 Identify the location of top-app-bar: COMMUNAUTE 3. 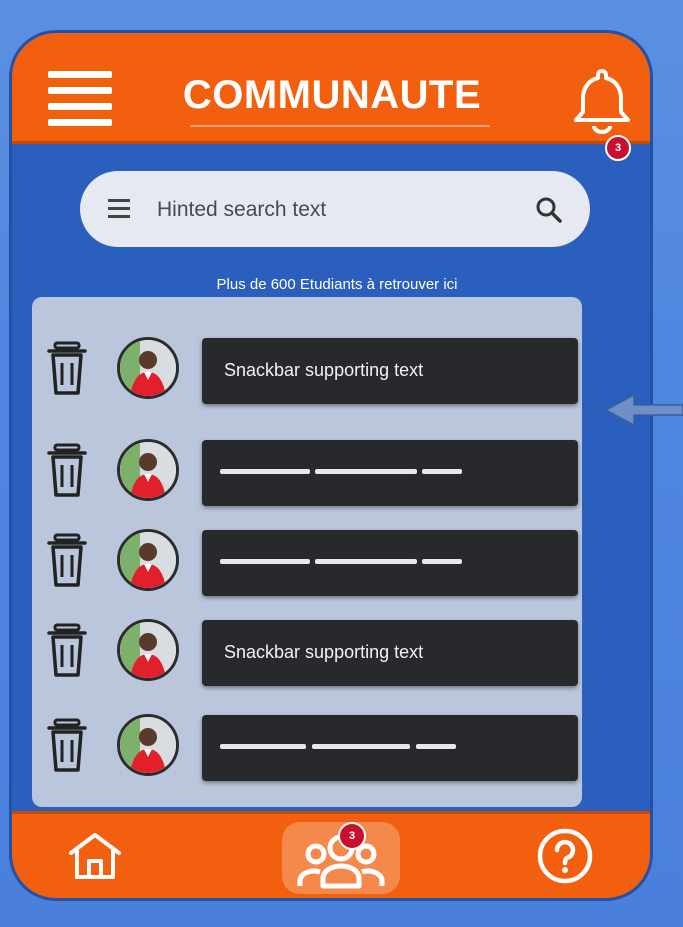
(331, 97).